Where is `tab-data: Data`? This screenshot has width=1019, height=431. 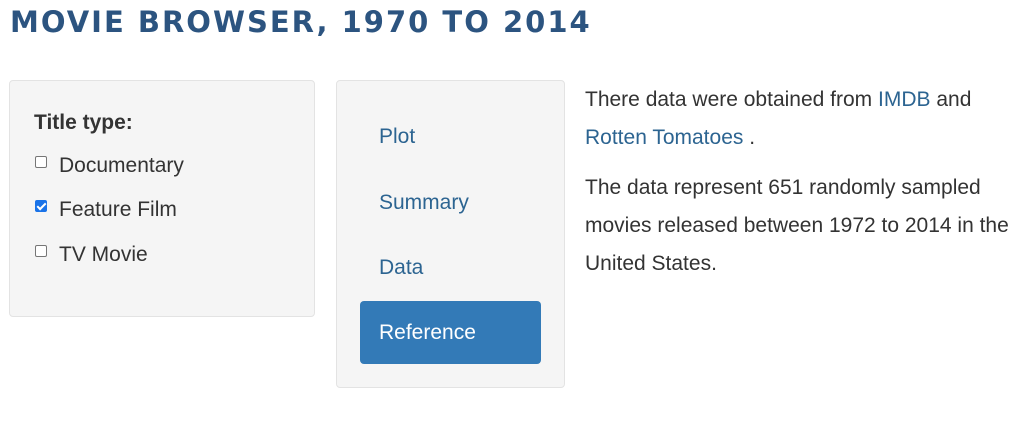 tab-data: Data is located at coordinates (450, 267).